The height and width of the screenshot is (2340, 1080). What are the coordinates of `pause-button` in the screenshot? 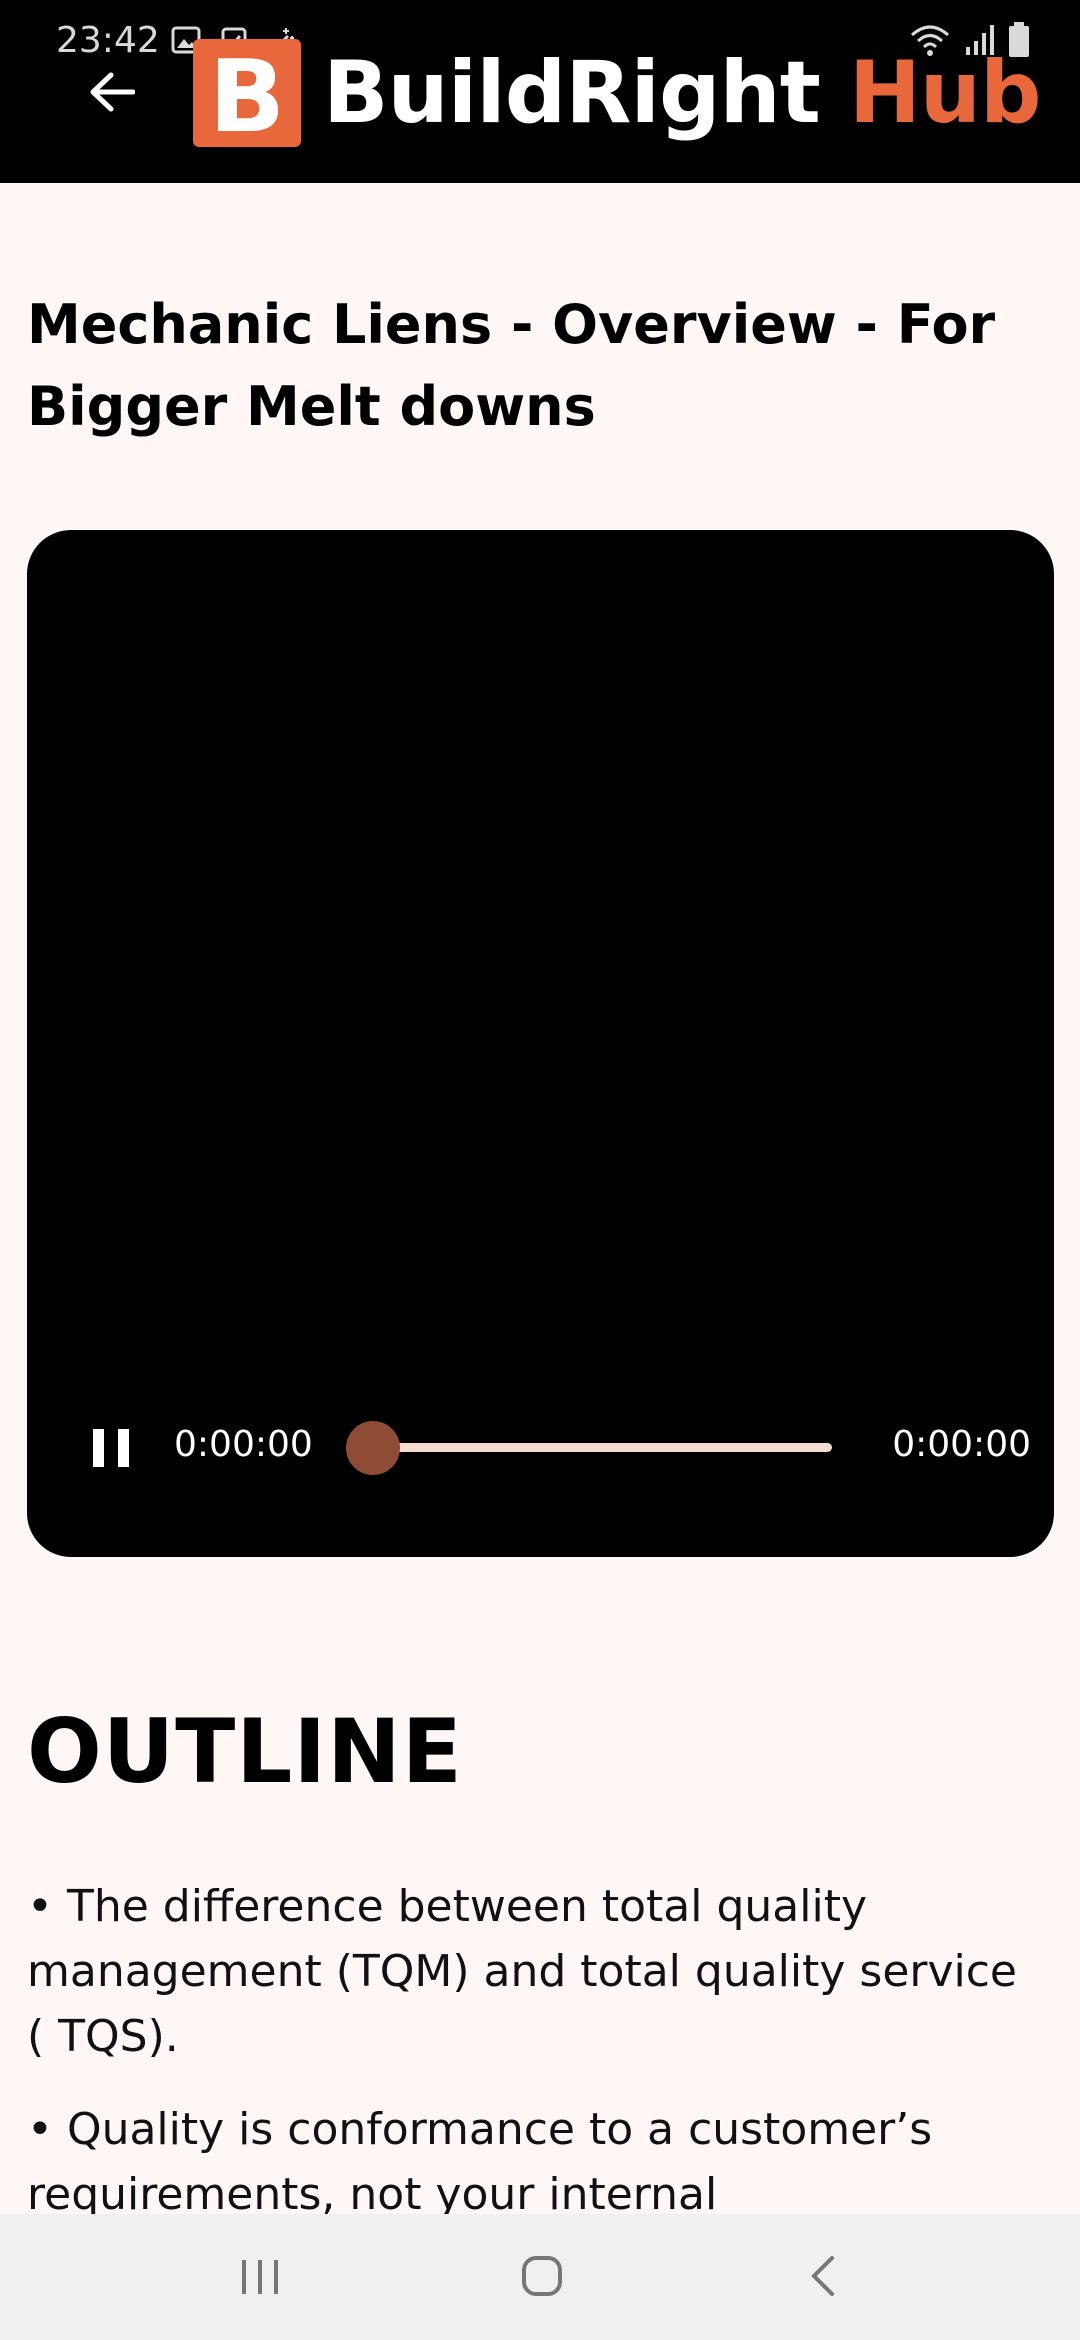 It's located at (111, 1448).